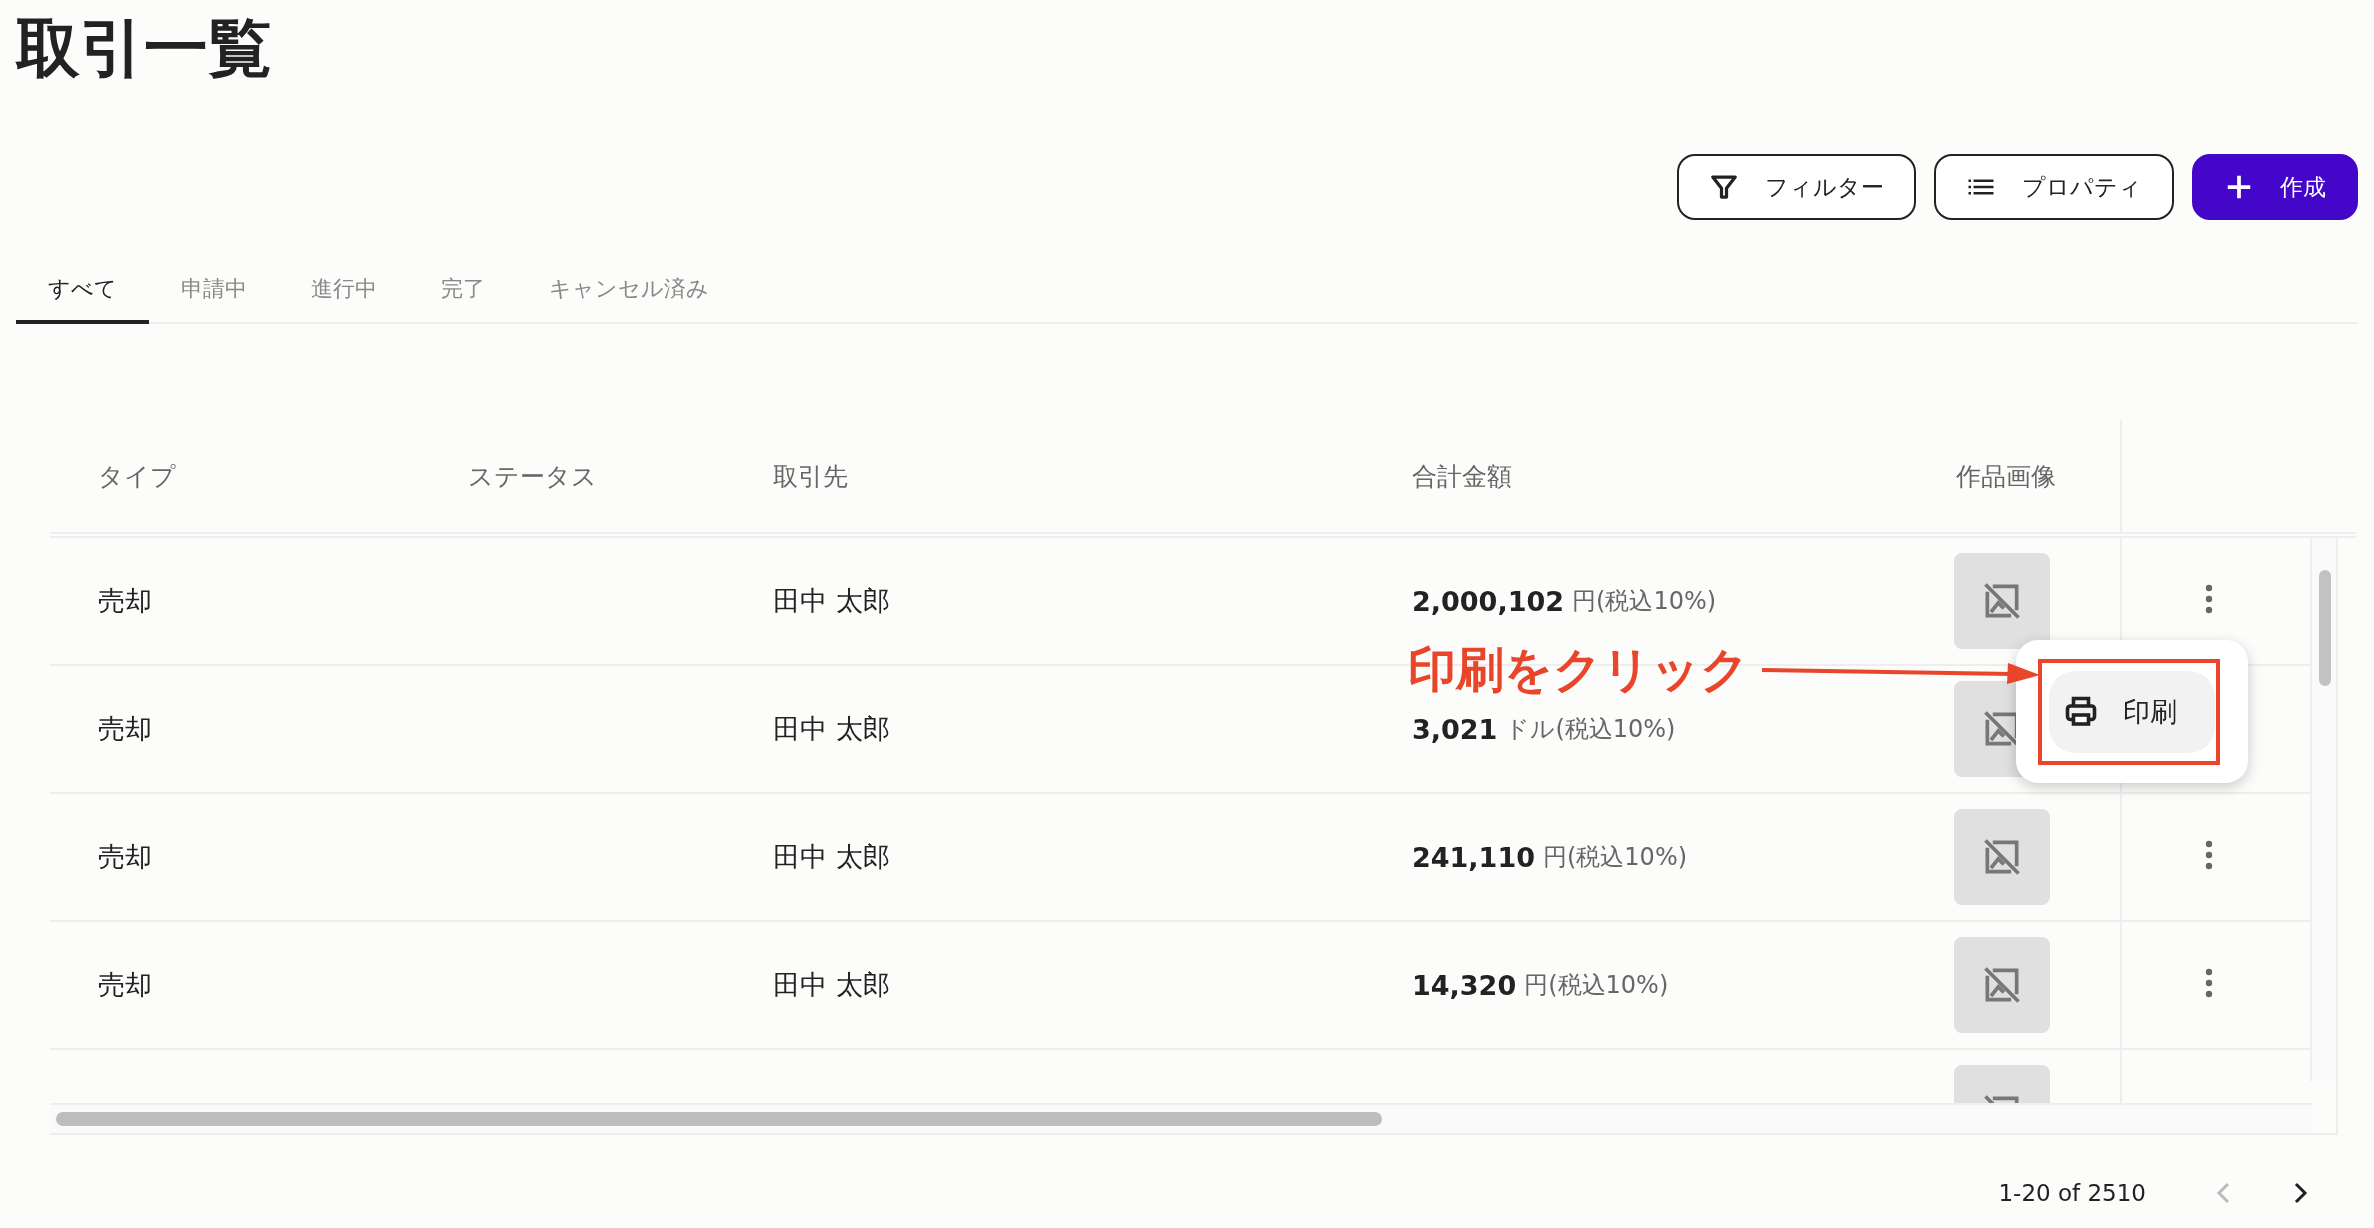  What do you see at coordinates (1796, 187) in the screenshot?
I see `filter-button: フィルター` at bounding box center [1796, 187].